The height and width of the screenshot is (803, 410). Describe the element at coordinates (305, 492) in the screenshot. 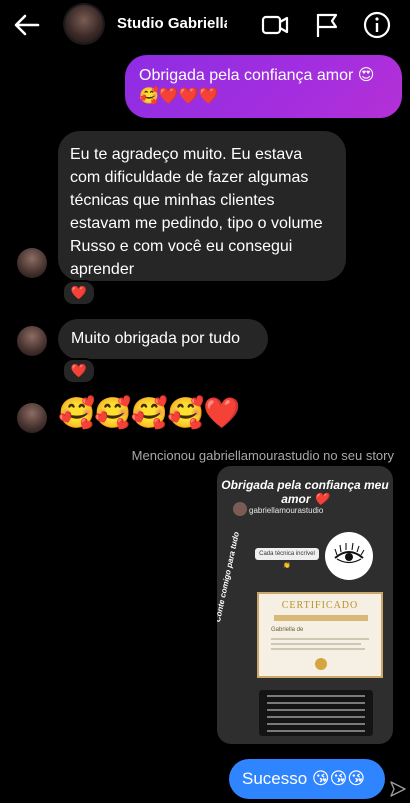

I see `story-title: Obrigada pela confiança meu amor ❤️` at that location.